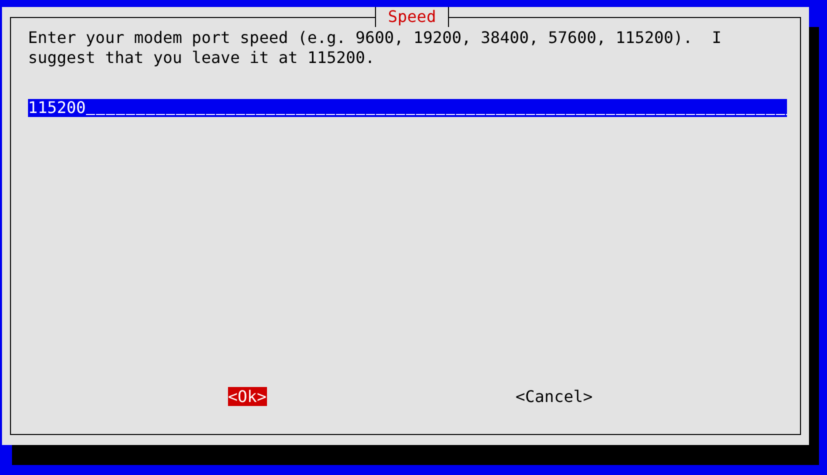  Describe the element at coordinates (412, 17) in the screenshot. I see `dialog-title: Speed` at that location.